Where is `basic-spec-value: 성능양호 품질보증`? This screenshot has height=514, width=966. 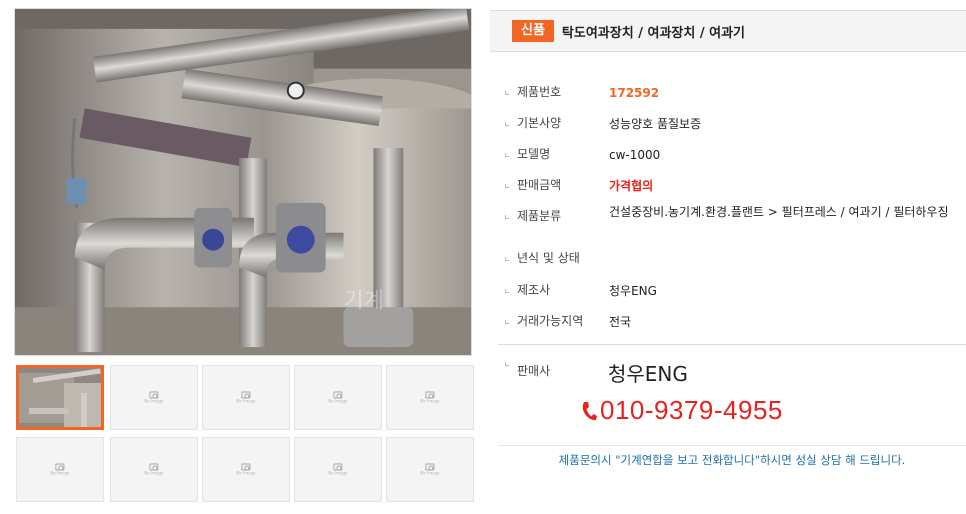 basic-spec-value: 성능양호 품질보증 is located at coordinates (655, 124).